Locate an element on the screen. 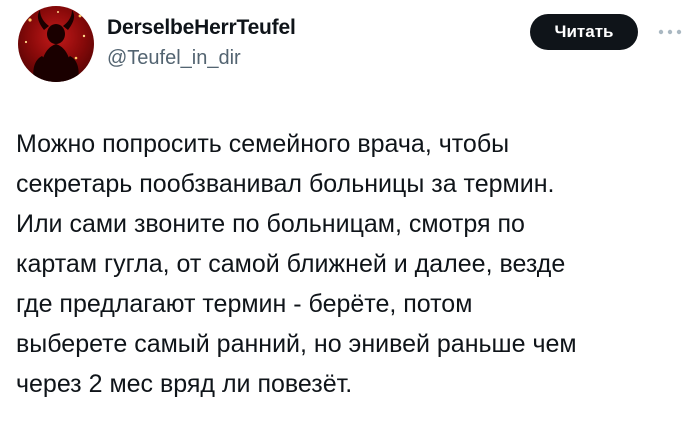 This screenshot has height=429, width=700. tweet-text-line: где предлагают термин - берёте, потом is located at coordinates (244, 304).